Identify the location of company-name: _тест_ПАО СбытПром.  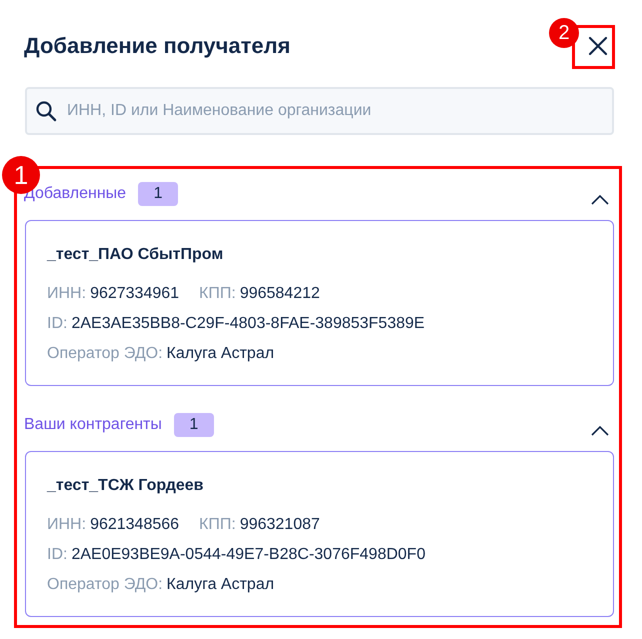
(135, 255).